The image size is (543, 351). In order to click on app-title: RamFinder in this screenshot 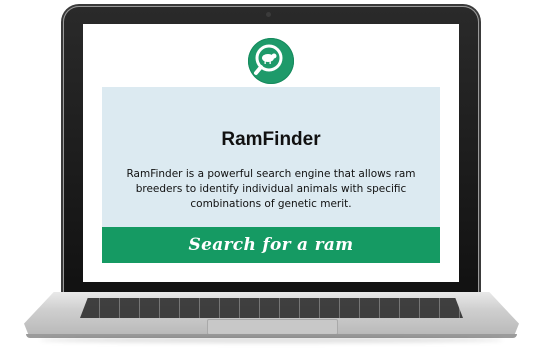, I will do `click(271, 139)`.